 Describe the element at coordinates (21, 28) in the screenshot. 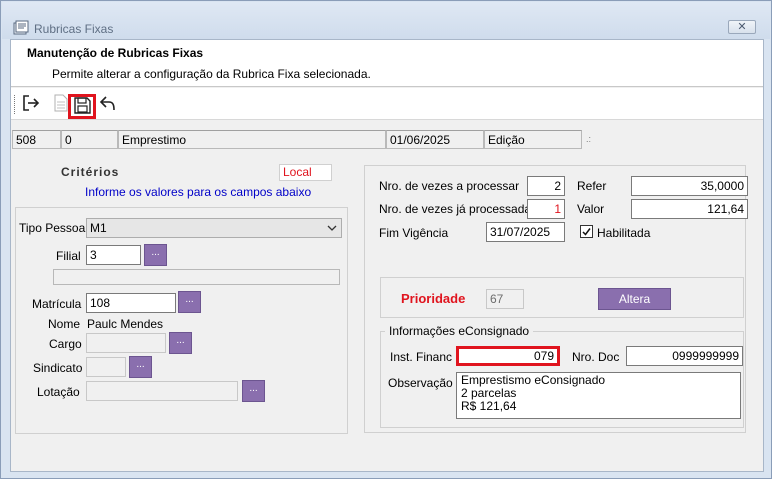

I see `app-icon` at that location.